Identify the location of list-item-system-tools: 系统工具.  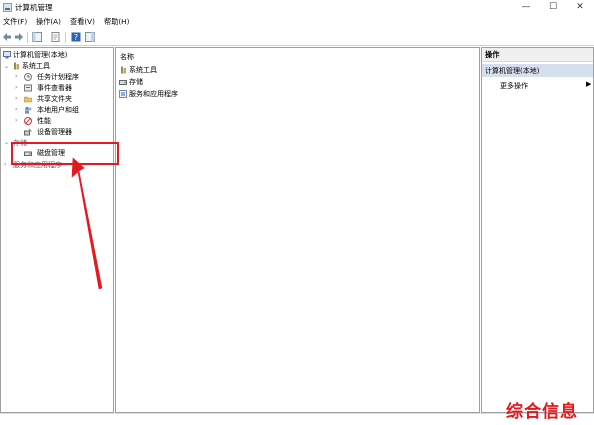
(143, 70).